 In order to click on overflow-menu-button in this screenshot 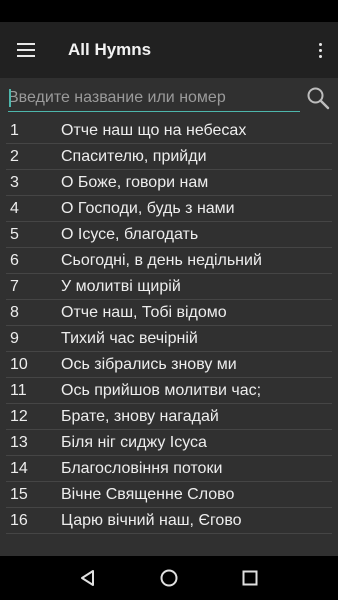, I will do `click(320, 50)`.